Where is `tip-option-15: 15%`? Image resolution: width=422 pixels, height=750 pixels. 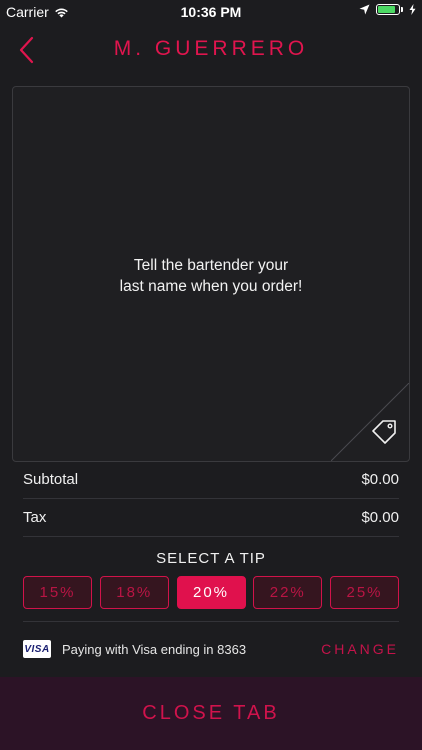
tip-option-15: 15% is located at coordinates (57, 592).